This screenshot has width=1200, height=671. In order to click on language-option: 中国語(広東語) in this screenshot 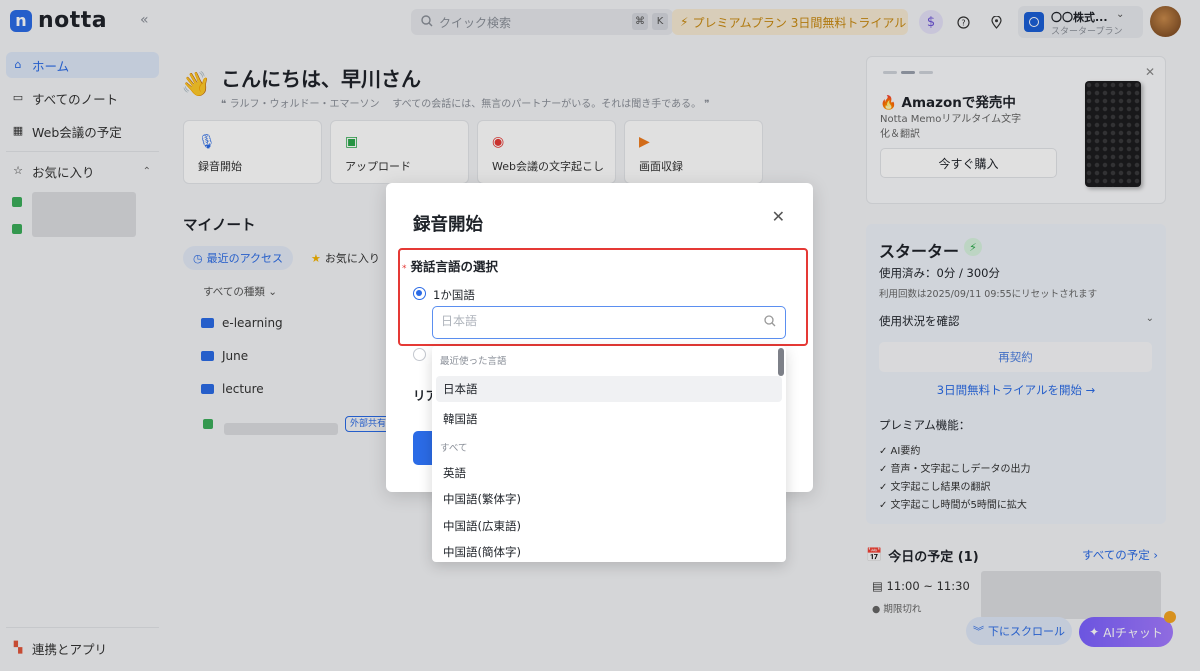, I will do `click(609, 526)`.